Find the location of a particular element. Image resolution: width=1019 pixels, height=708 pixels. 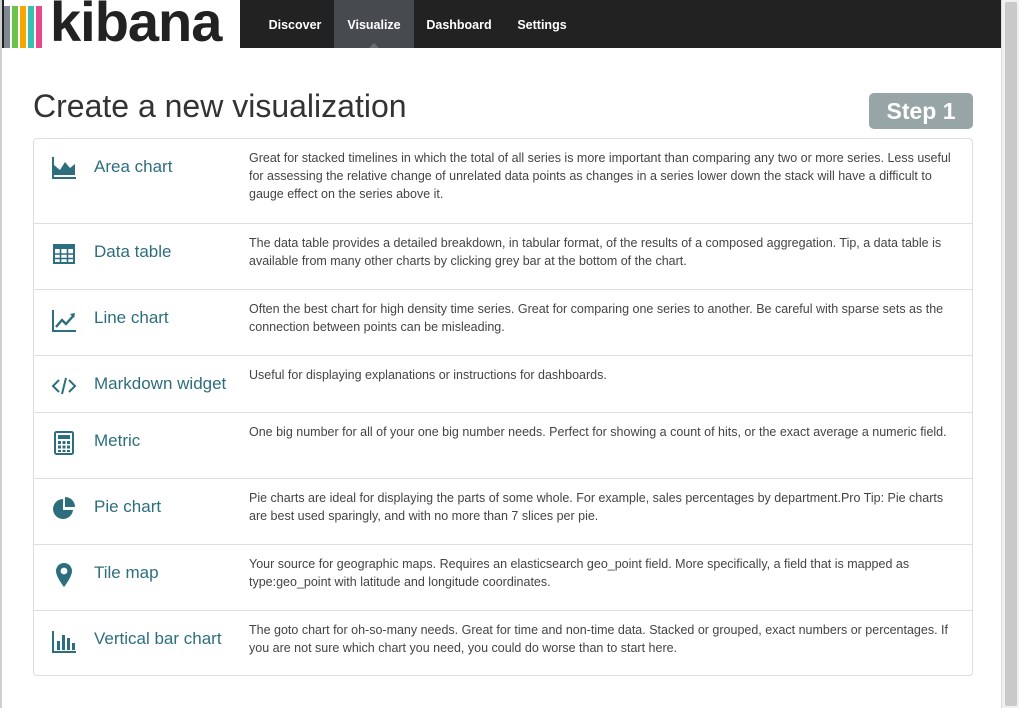

kibana-logo: kibana is located at coordinates (122, 24).